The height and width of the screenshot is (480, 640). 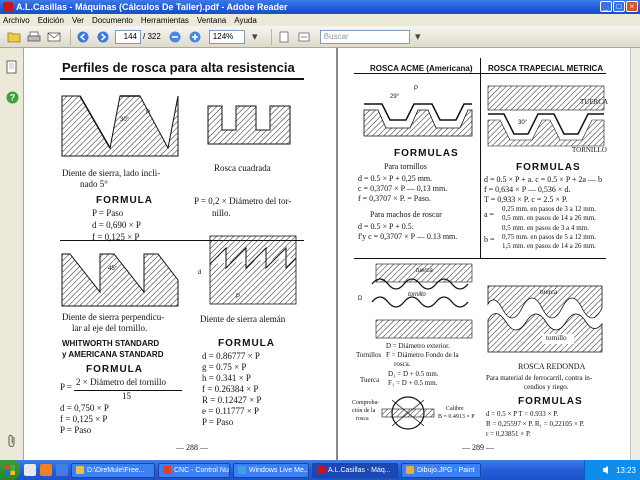 What do you see at coordinates (211, 20) in the screenshot?
I see `menu-ventana: Ventana` at bounding box center [211, 20].